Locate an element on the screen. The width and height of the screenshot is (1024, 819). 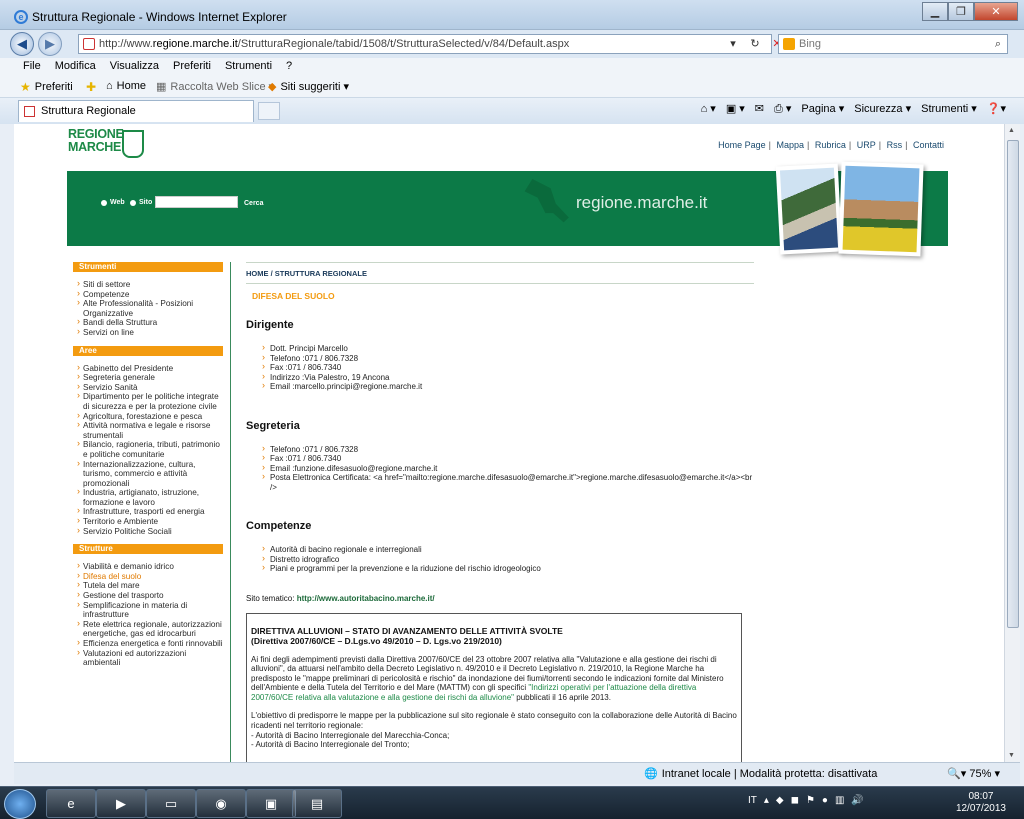
web-slice-link: ▦ Raccolta Web Slice ▾ is located at coordinates (215, 86).